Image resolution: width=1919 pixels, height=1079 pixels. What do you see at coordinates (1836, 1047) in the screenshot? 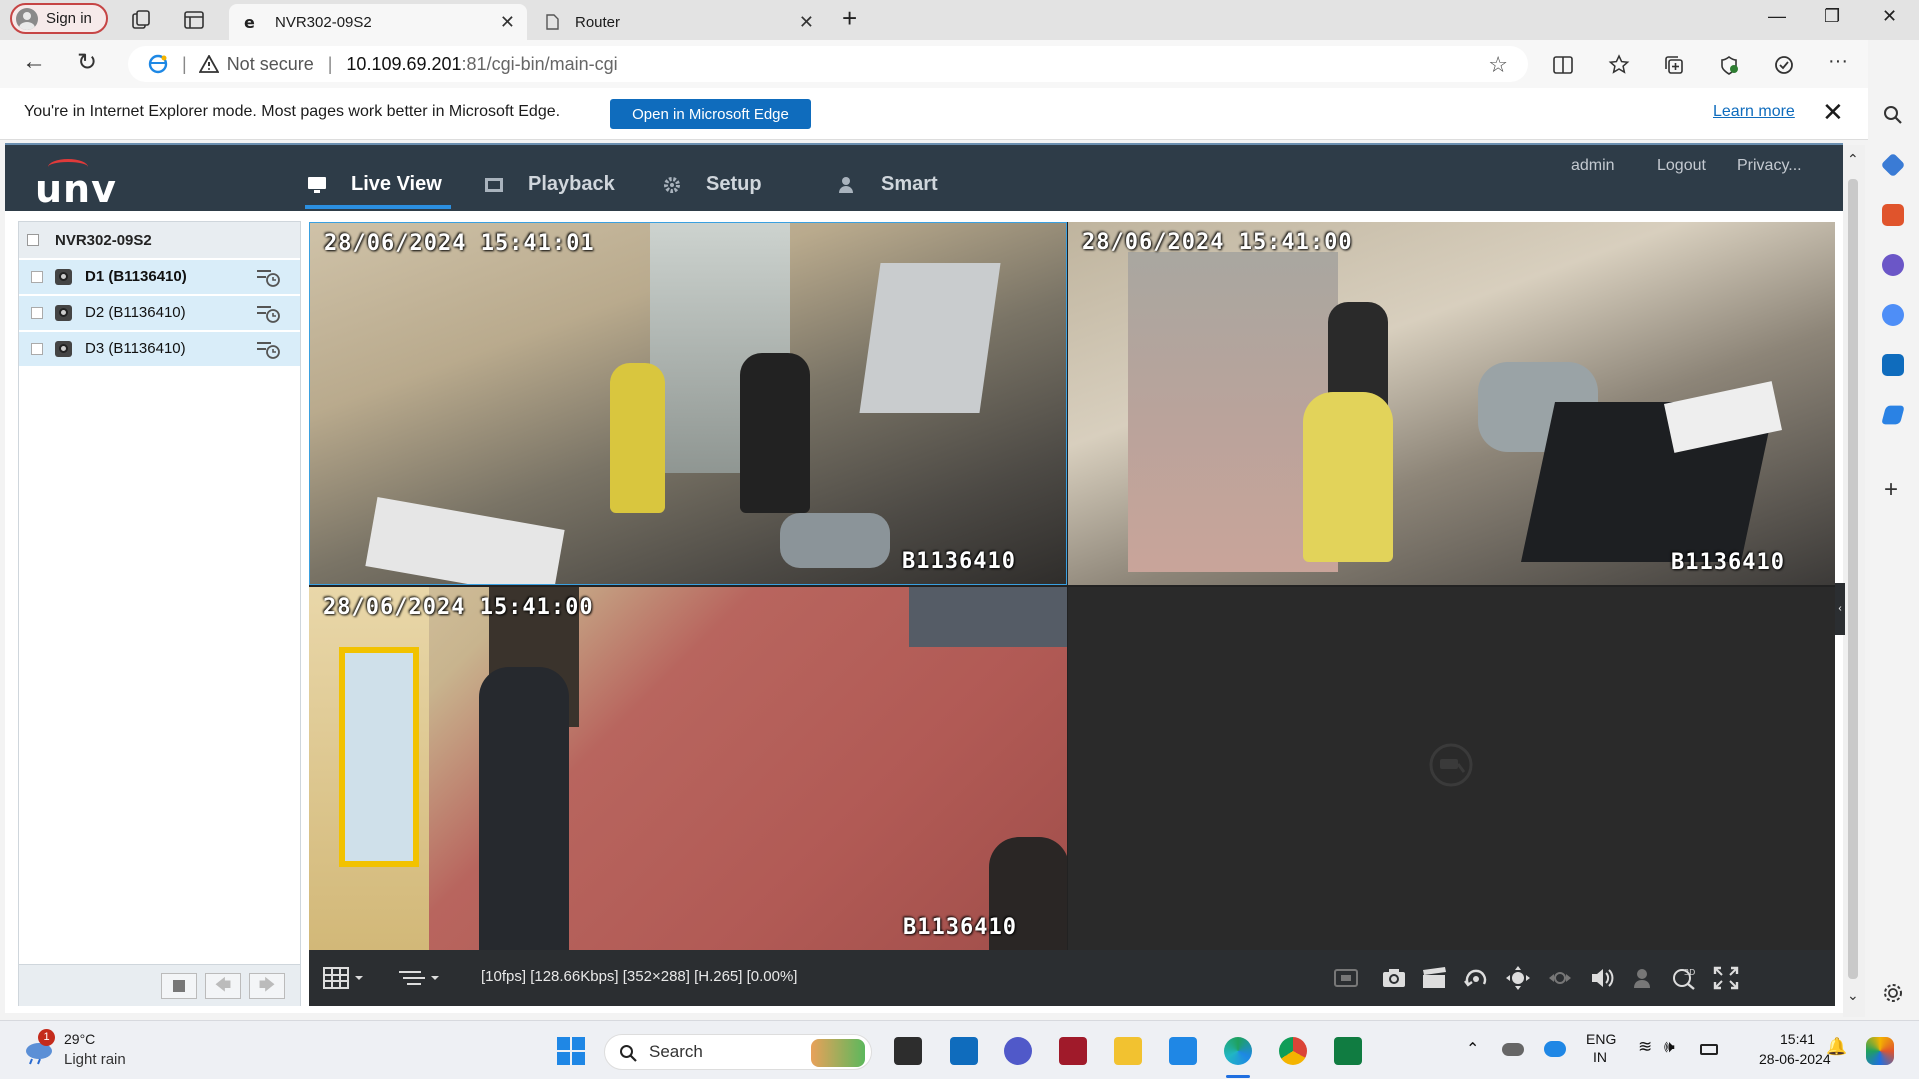
I see `notification-bell-icon: 🔔` at bounding box center [1836, 1047].